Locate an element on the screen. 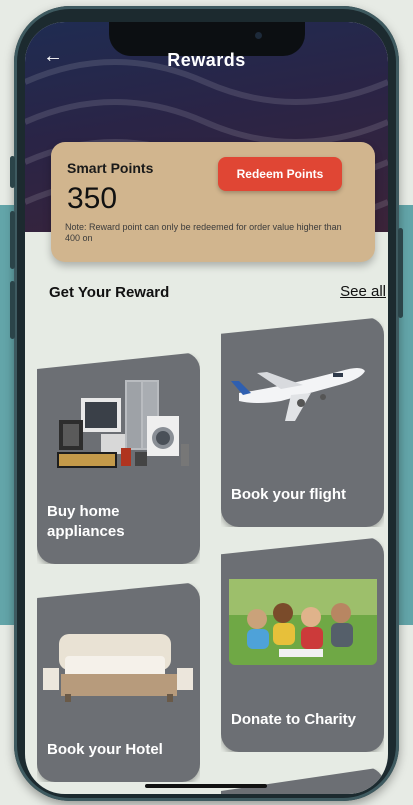 This screenshot has height=805, width=413. redeem-points-button: Redeem Points is located at coordinates (280, 174).